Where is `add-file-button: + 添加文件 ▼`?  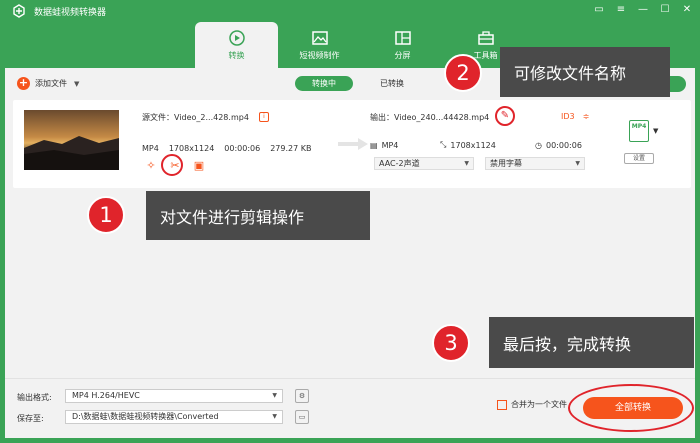
add-file-button: + 添加文件 ▼ is located at coordinates (48, 83).